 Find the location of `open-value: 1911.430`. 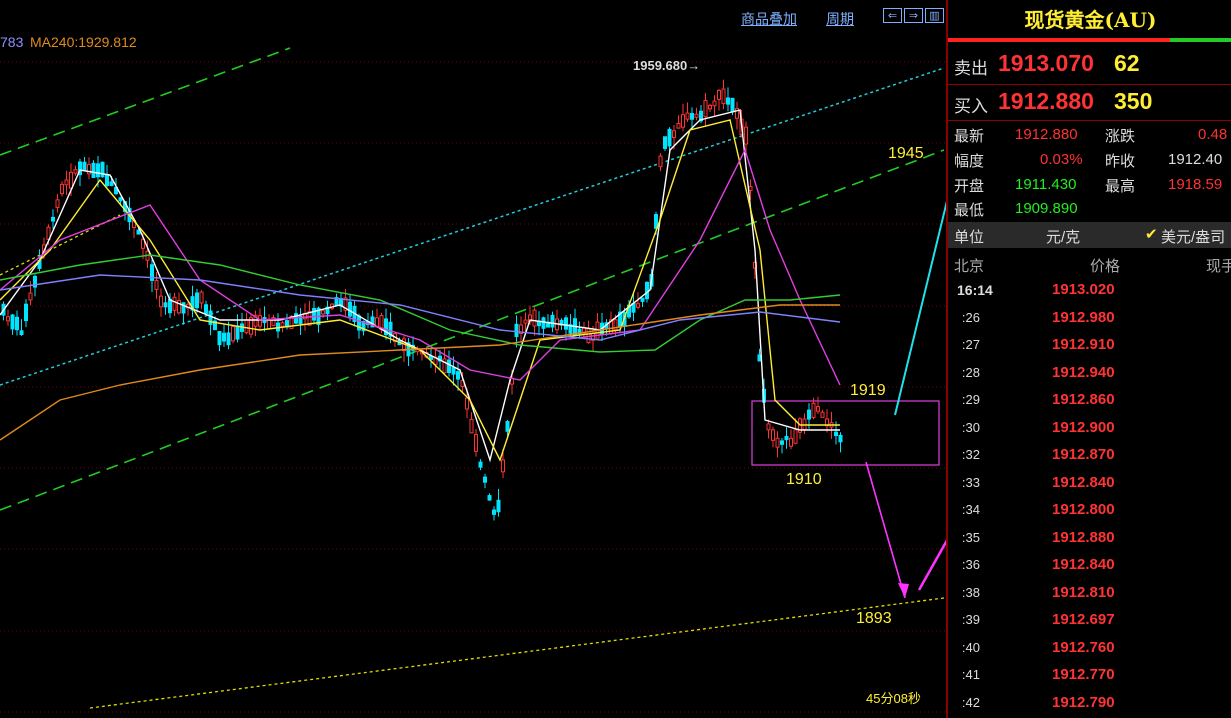

open-value: 1911.430 is located at coordinates (1046, 184).